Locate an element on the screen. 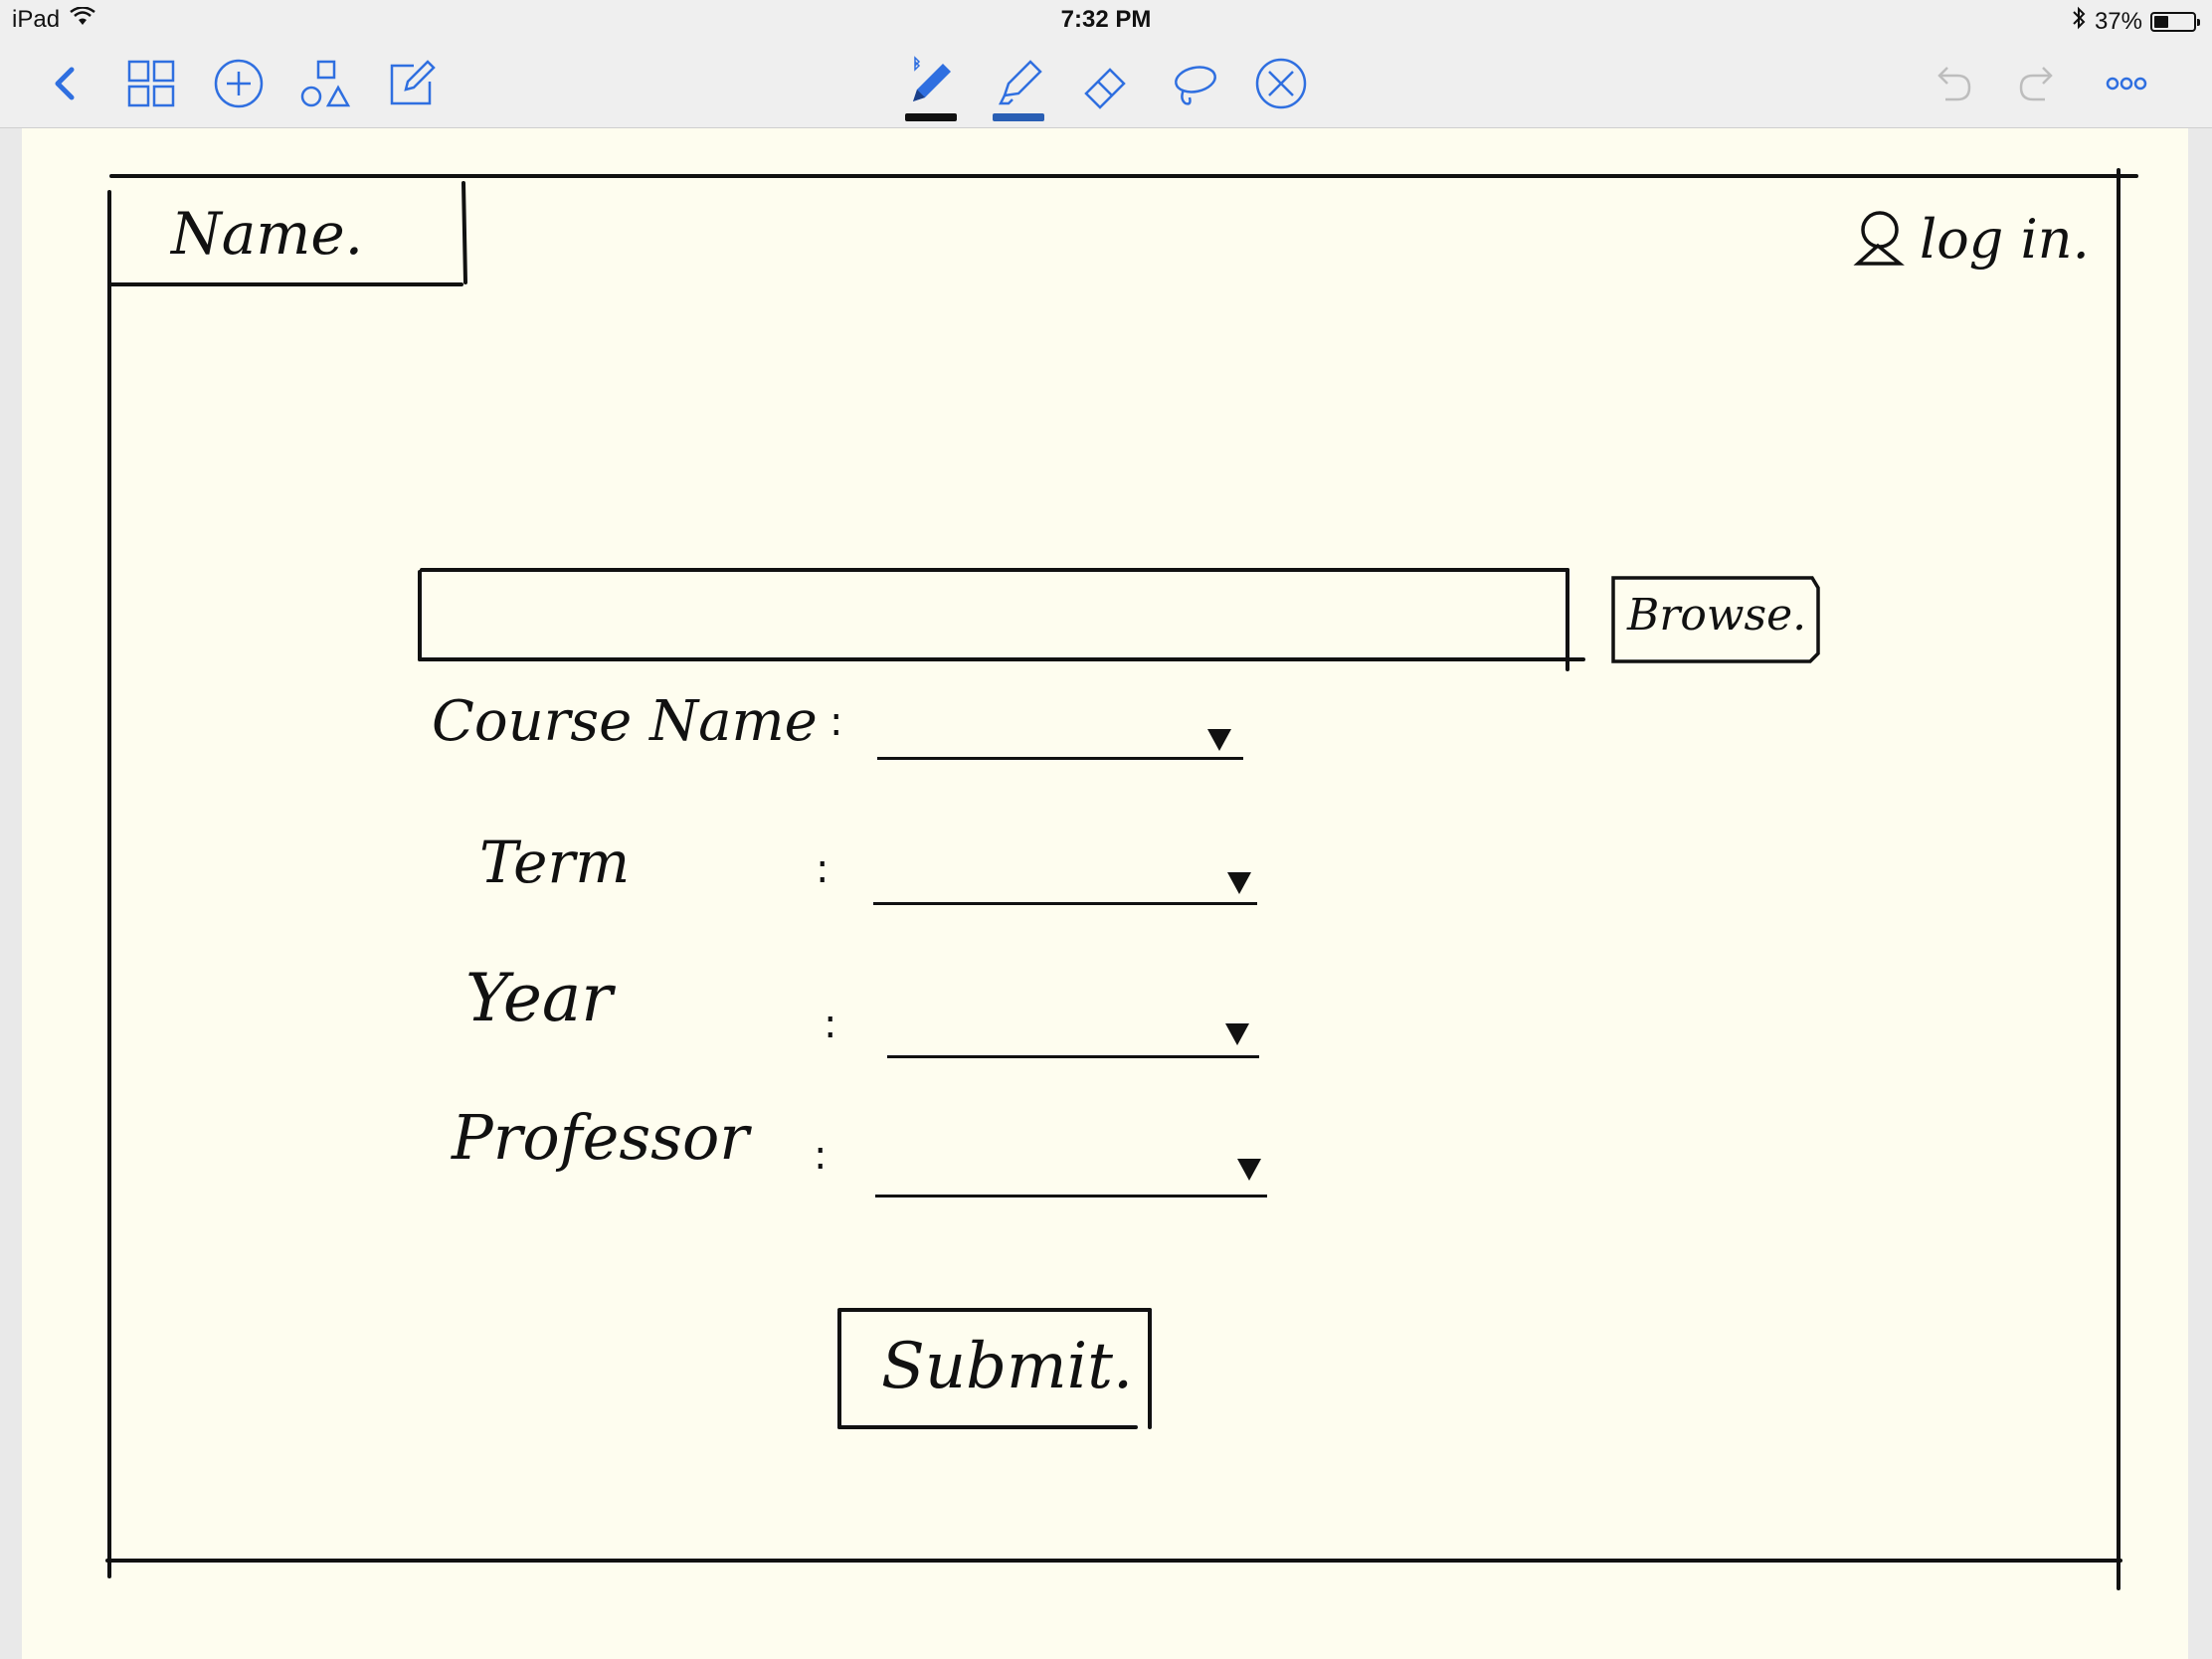  battery-fill is located at coordinates (2161, 21).